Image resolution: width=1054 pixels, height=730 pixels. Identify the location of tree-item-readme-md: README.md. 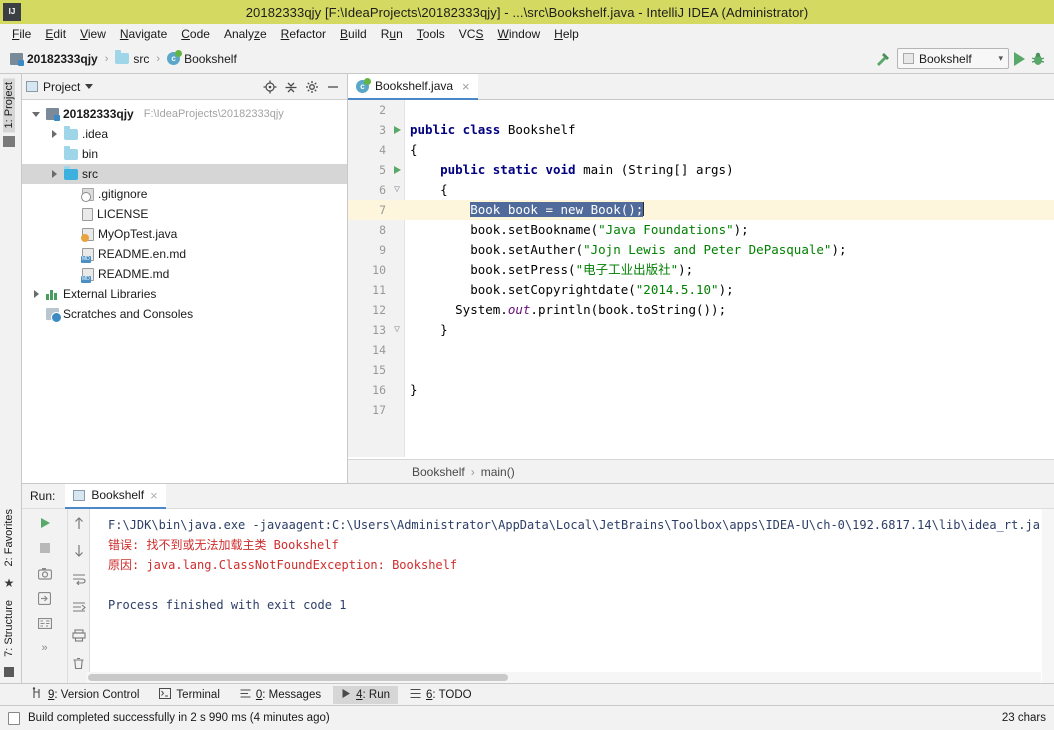
(184, 274).